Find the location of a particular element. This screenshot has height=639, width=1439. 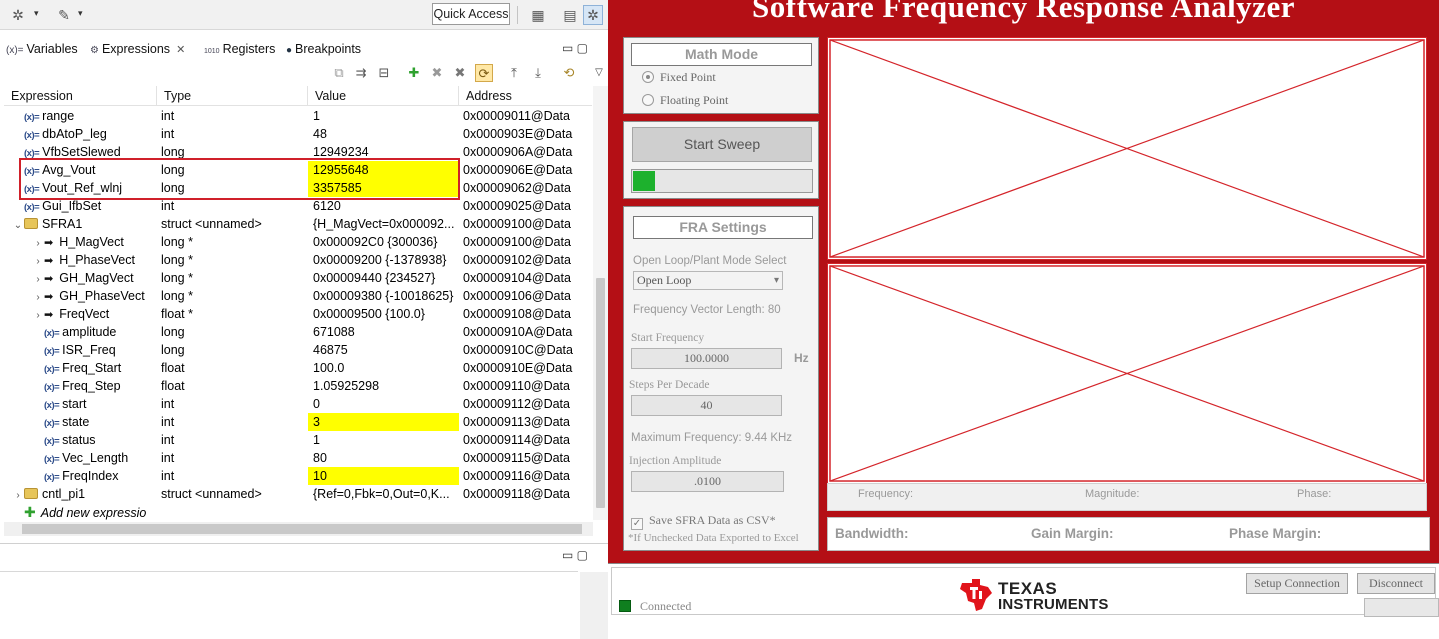

cell-value: 0x00009500 {100.0} is located at coordinates (383, 314).